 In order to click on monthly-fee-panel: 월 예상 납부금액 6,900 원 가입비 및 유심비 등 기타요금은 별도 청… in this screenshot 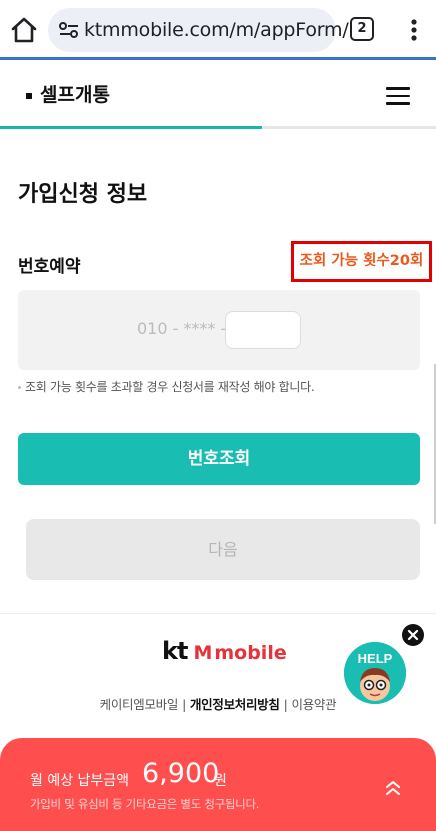, I will do `click(218, 784)`.